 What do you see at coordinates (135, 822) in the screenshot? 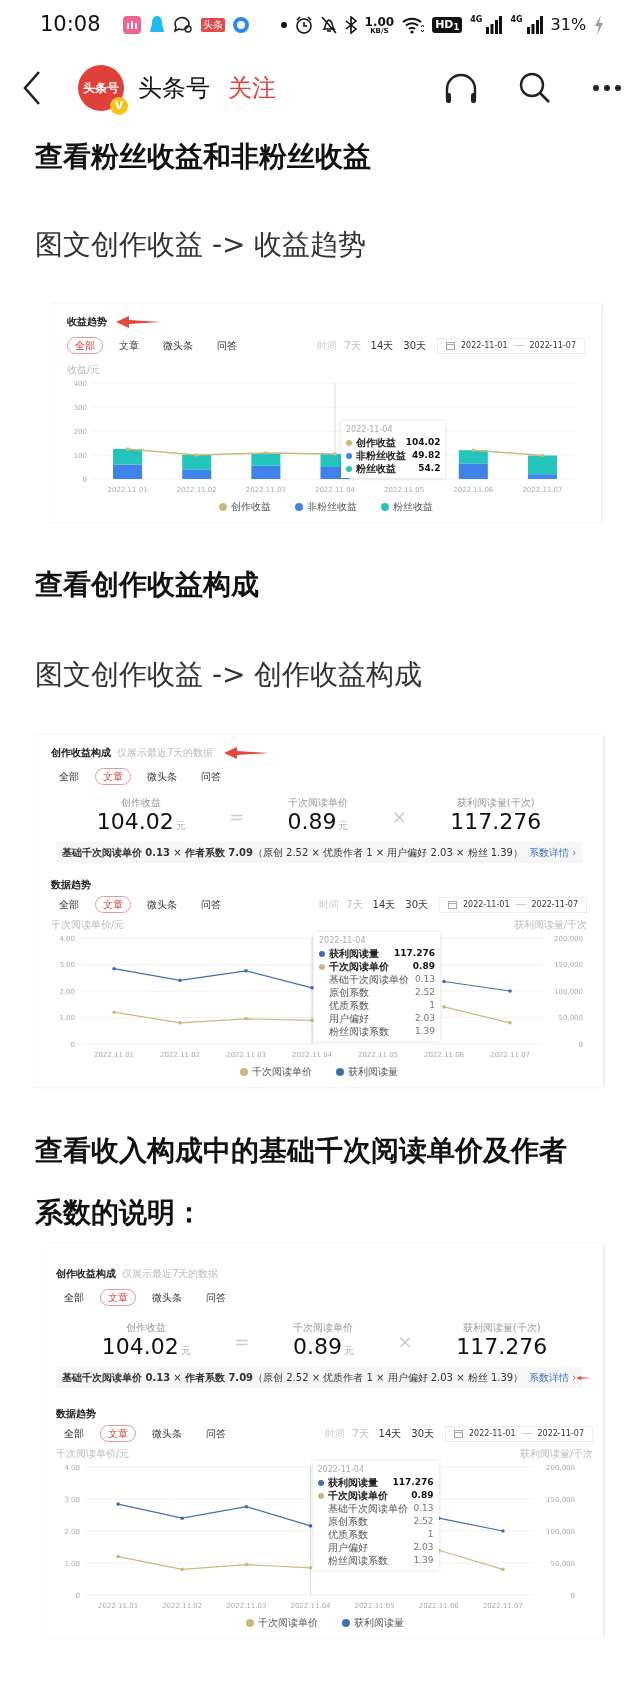
I see `metric-value: 104.02` at bounding box center [135, 822].